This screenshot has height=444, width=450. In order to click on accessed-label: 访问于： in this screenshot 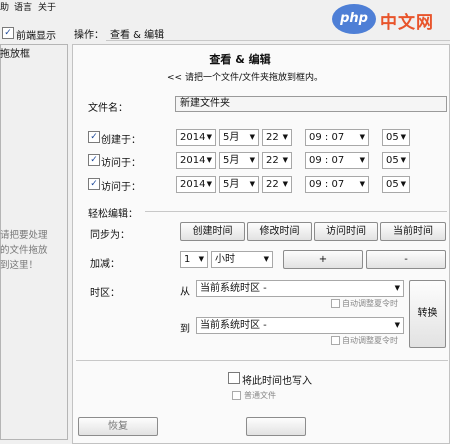, I will do `click(121, 163)`.